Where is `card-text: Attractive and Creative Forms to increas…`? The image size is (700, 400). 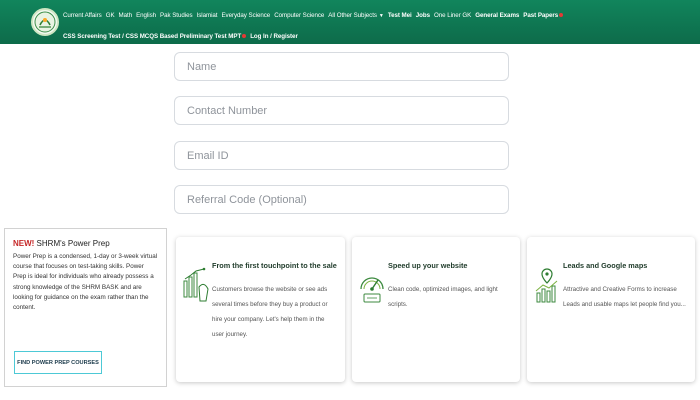 card-text: Attractive and Creative Forms to increas… is located at coordinates (624, 297).